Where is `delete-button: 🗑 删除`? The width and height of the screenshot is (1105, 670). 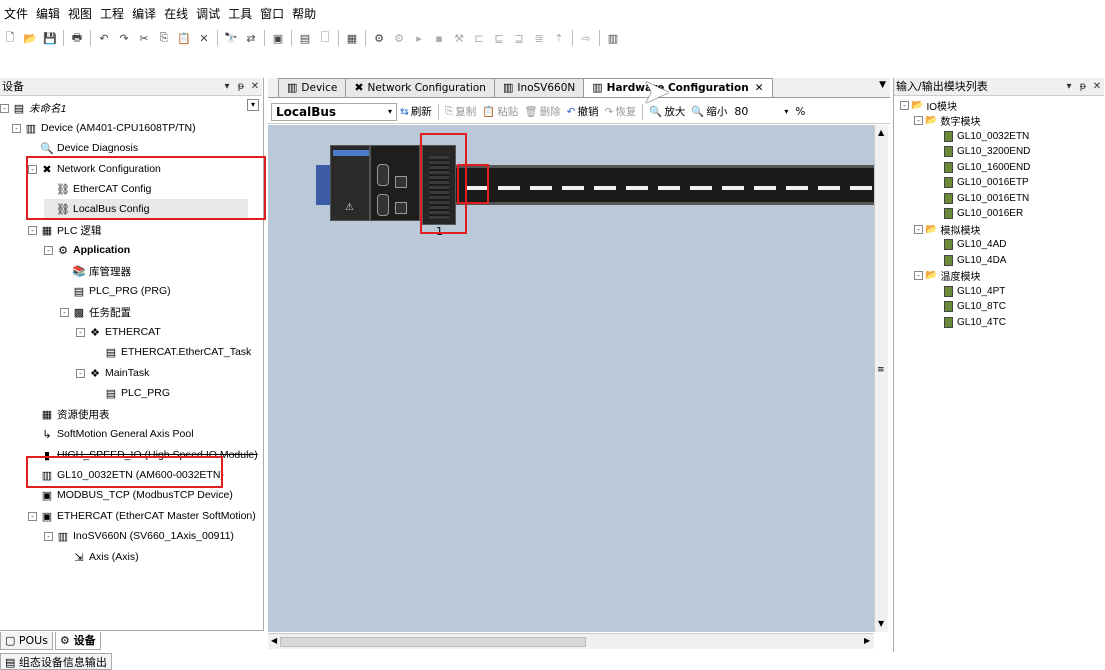
delete-button: 🗑 删除 is located at coordinates (542, 111).